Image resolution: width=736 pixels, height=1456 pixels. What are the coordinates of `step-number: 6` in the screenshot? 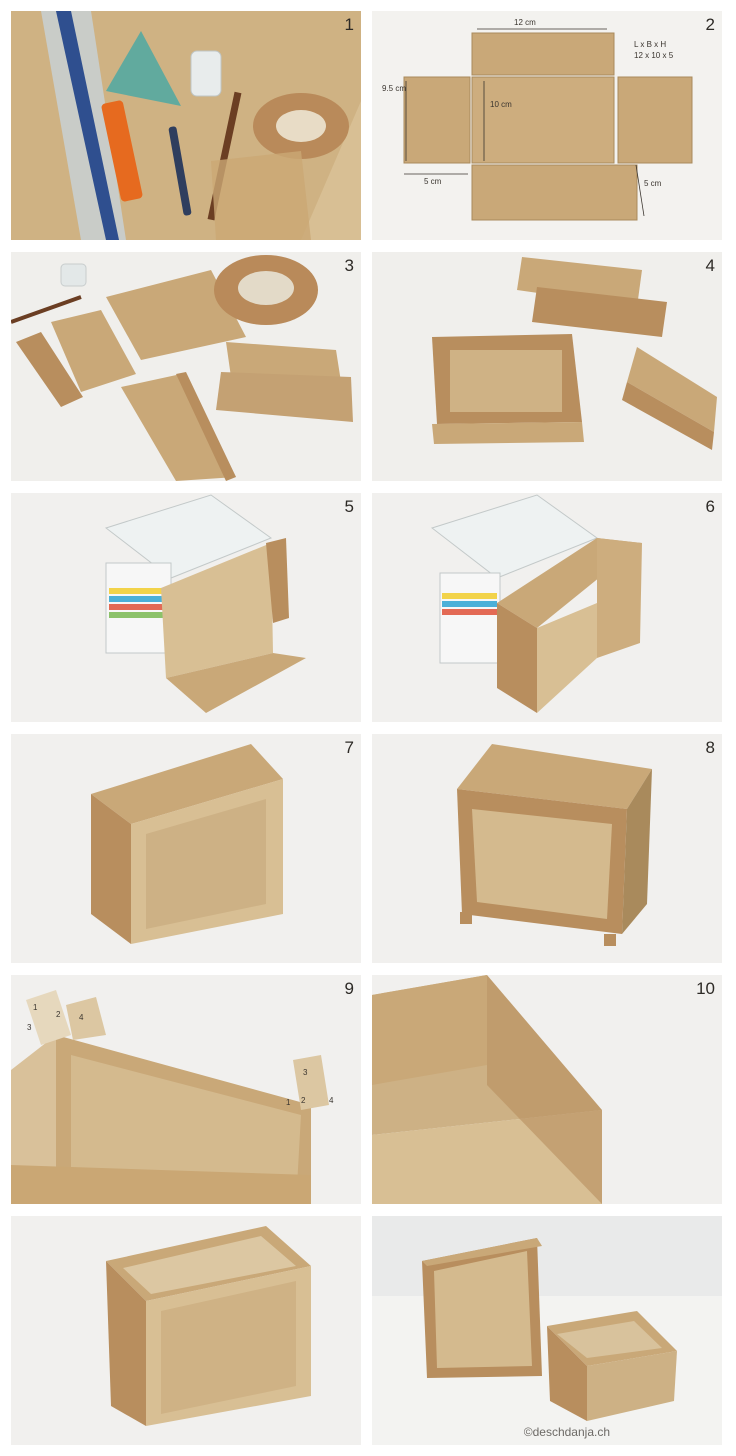 It's located at (710, 506).